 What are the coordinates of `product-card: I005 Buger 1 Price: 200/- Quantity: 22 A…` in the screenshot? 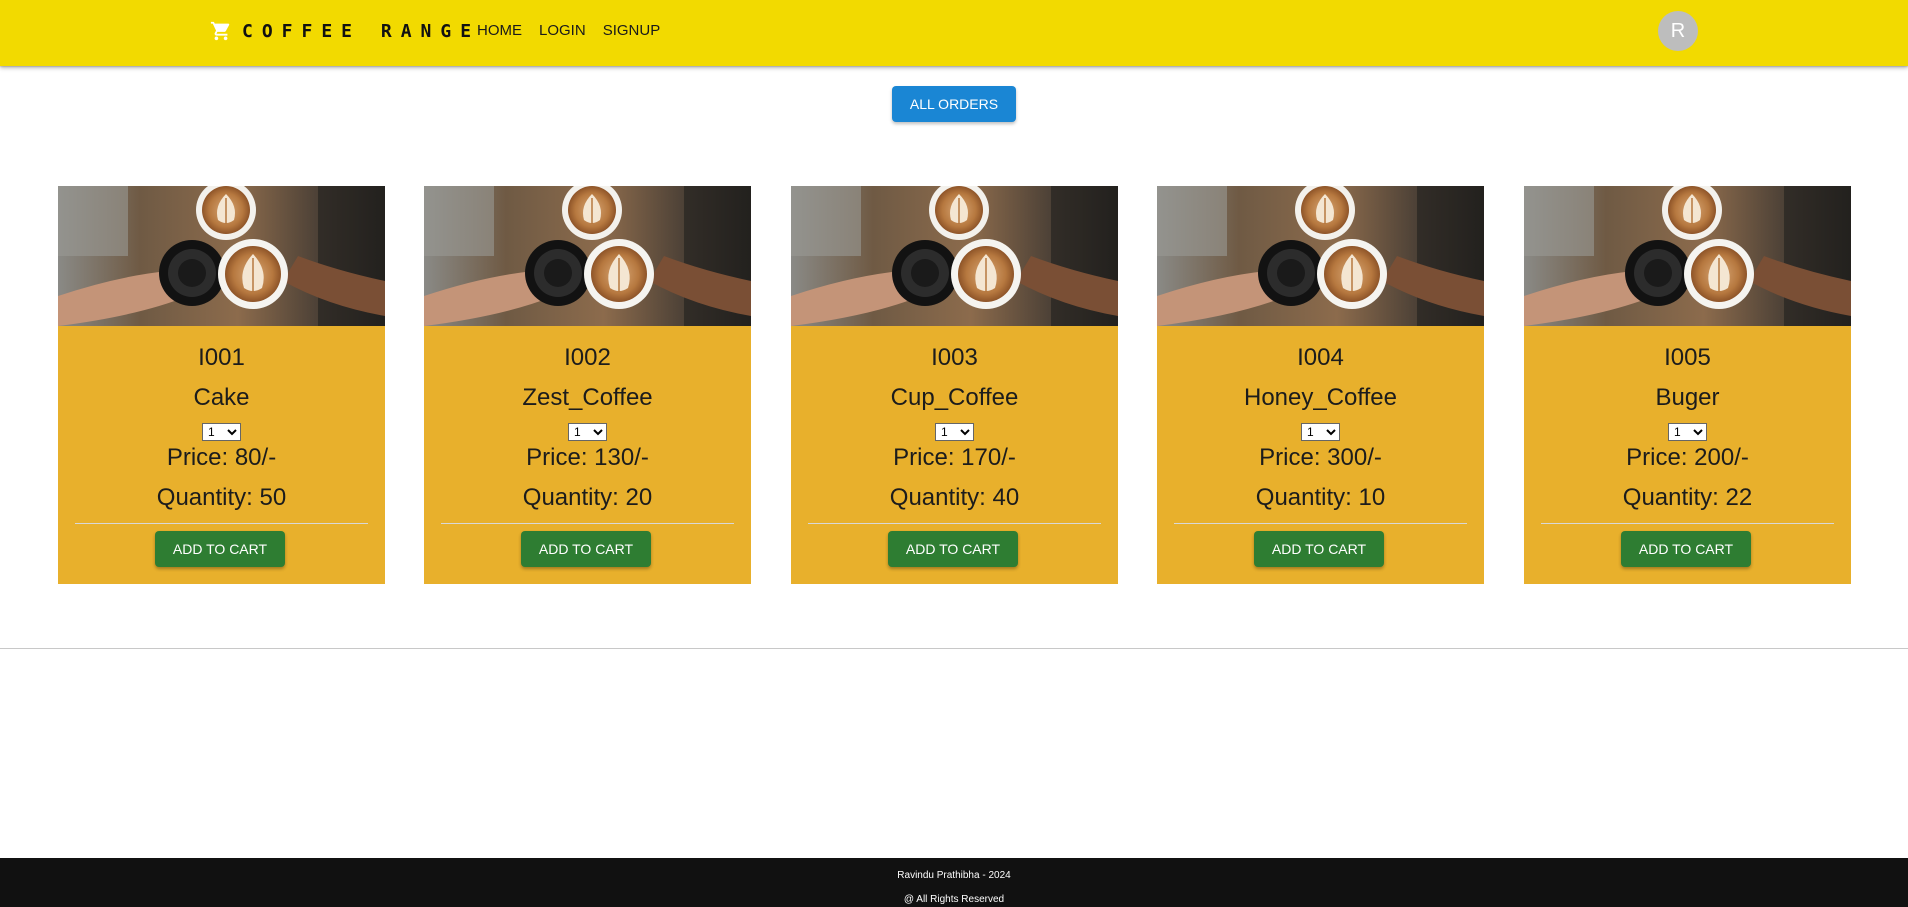 It's located at (1687, 385).